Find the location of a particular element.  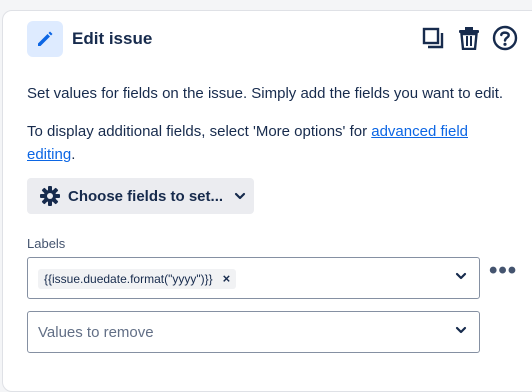

gear-icon is located at coordinates (50, 196).